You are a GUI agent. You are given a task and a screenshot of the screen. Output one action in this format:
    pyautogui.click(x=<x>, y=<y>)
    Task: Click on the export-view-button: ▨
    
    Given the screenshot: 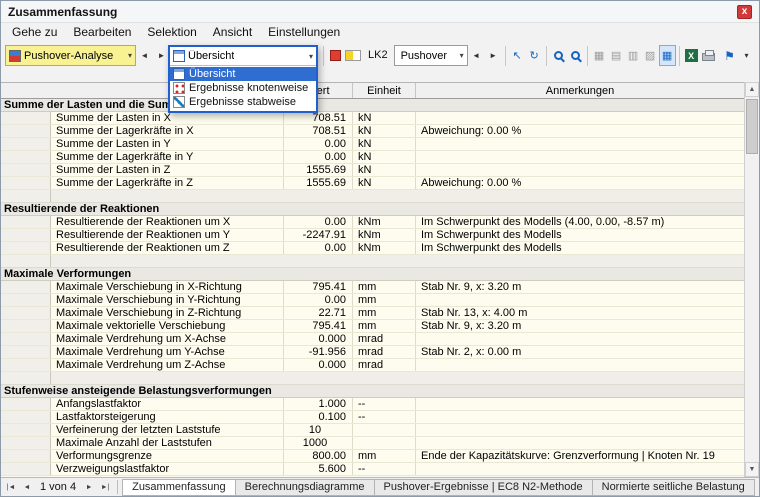 What is the action you would take?
    pyautogui.click(x=650, y=55)
    